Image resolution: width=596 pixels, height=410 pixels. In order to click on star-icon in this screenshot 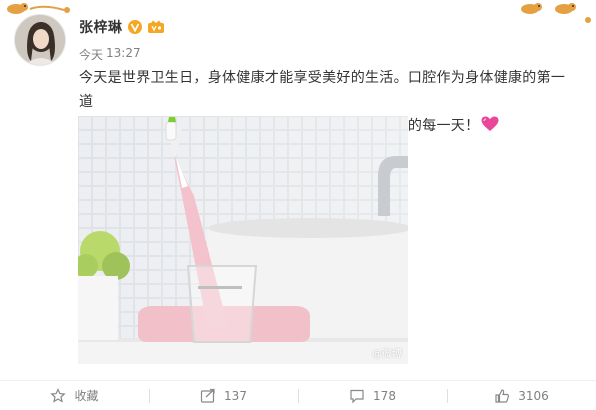, I will do `click(58, 395)`.